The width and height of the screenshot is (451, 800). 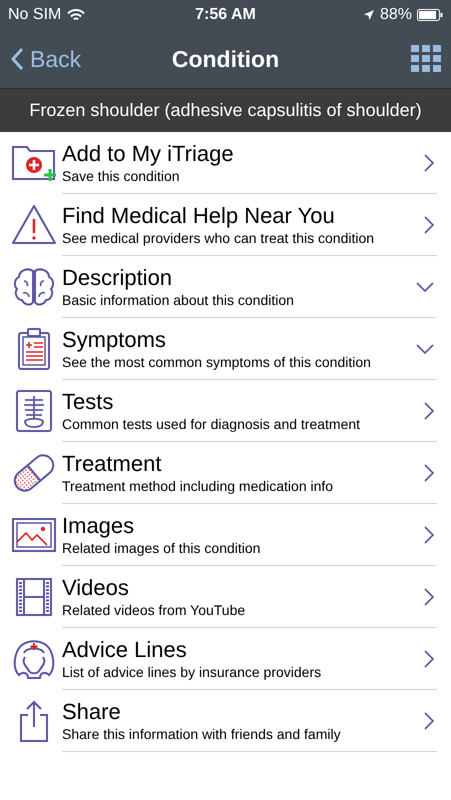 I want to click on item-title: Symptoms, so click(x=114, y=339).